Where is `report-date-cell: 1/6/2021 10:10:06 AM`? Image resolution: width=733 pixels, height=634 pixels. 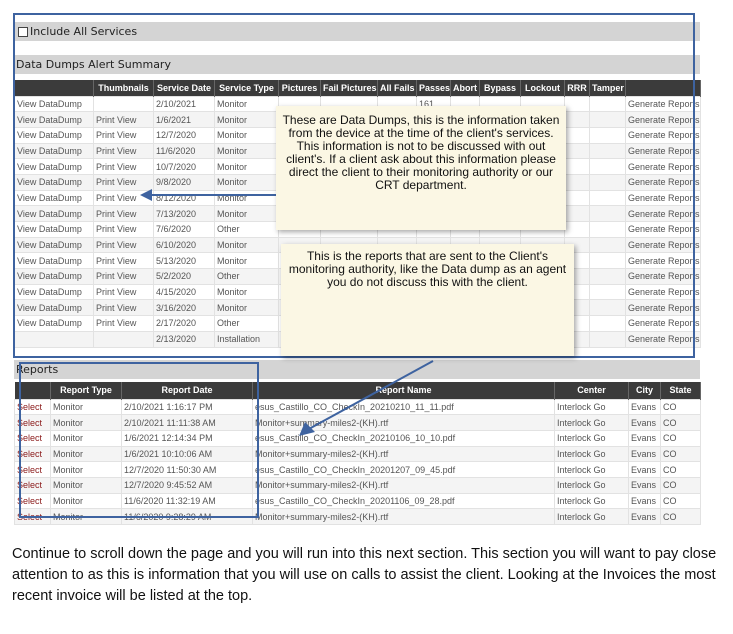 report-date-cell: 1/6/2021 10:10:06 AM is located at coordinates (187, 454).